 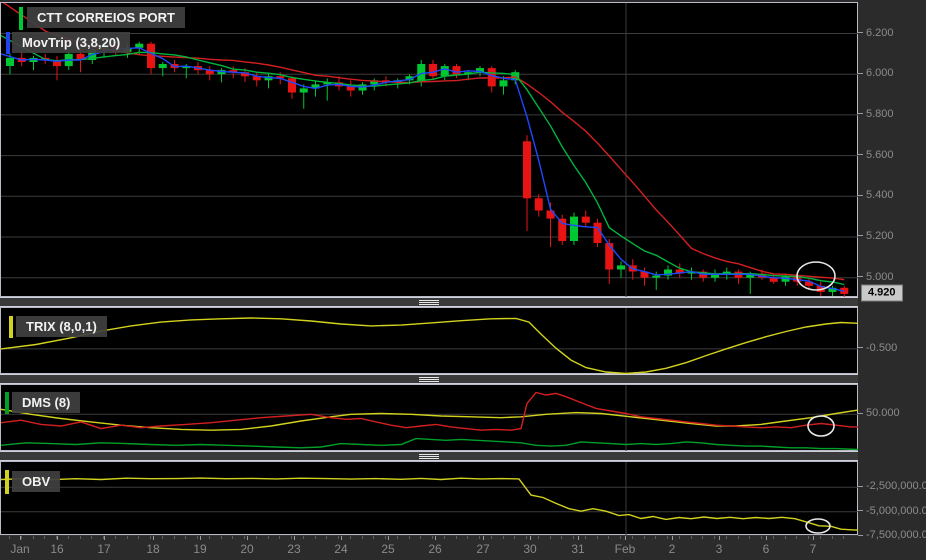 I want to click on price-axis-tick-label: 6.000, so click(x=876, y=73).